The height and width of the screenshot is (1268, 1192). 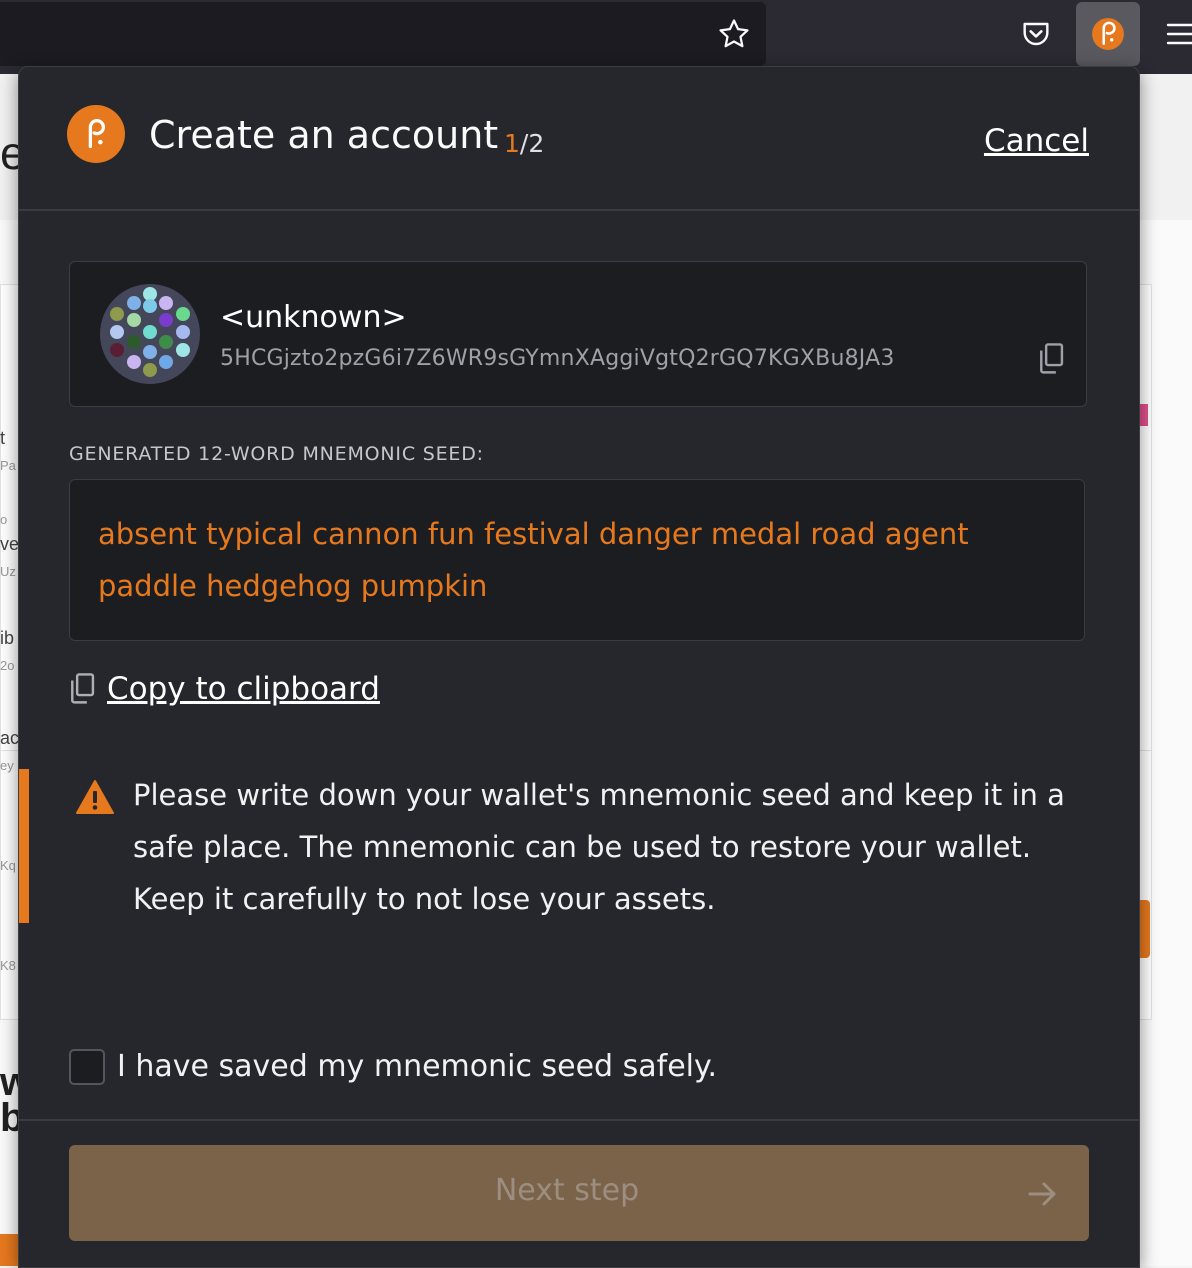 I want to click on browser-toolbar, so click(x=596, y=37).